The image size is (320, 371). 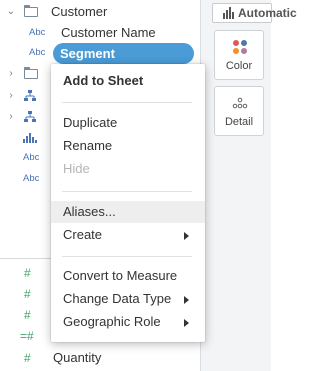 What do you see at coordinates (30, 138) in the screenshot?
I see `bin-icon` at bounding box center [30, 138].